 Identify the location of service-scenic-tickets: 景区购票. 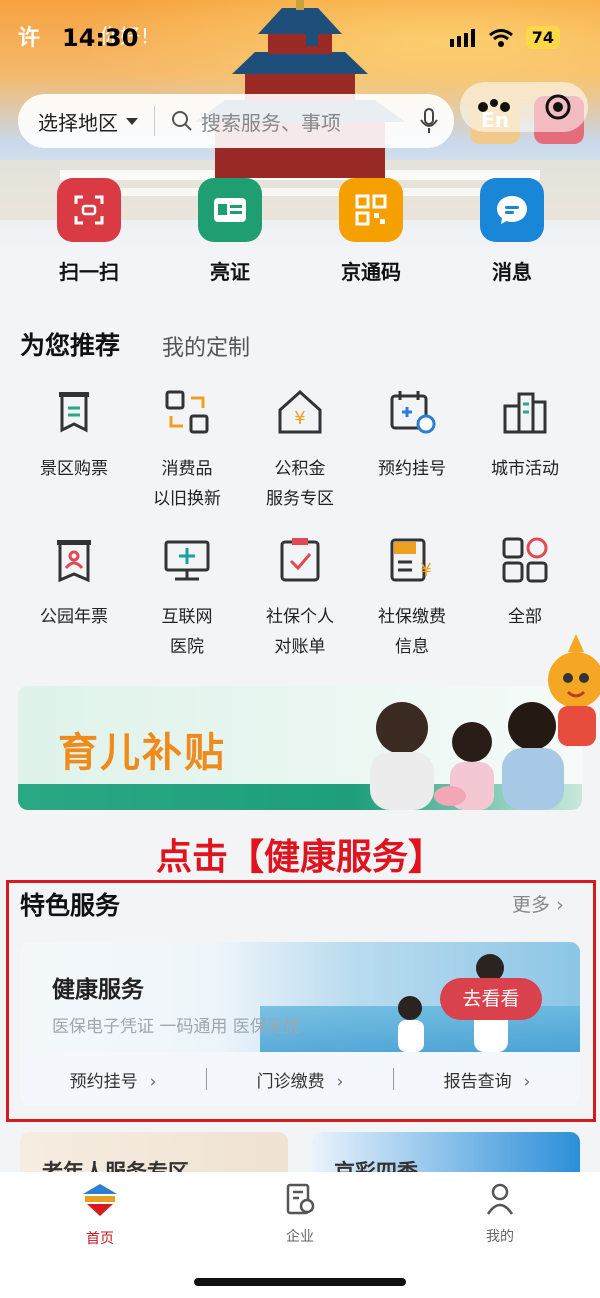
(74, 436).